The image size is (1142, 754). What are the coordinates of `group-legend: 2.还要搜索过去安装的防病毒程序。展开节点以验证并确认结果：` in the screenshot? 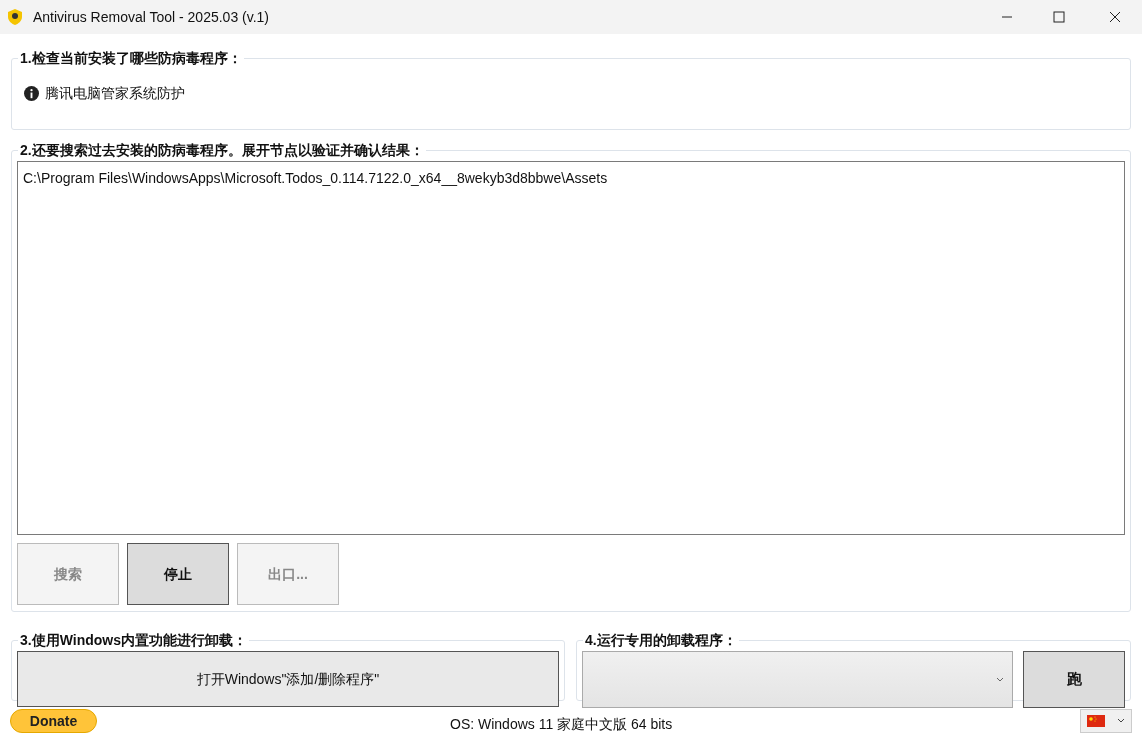 It's located at (222, 150).